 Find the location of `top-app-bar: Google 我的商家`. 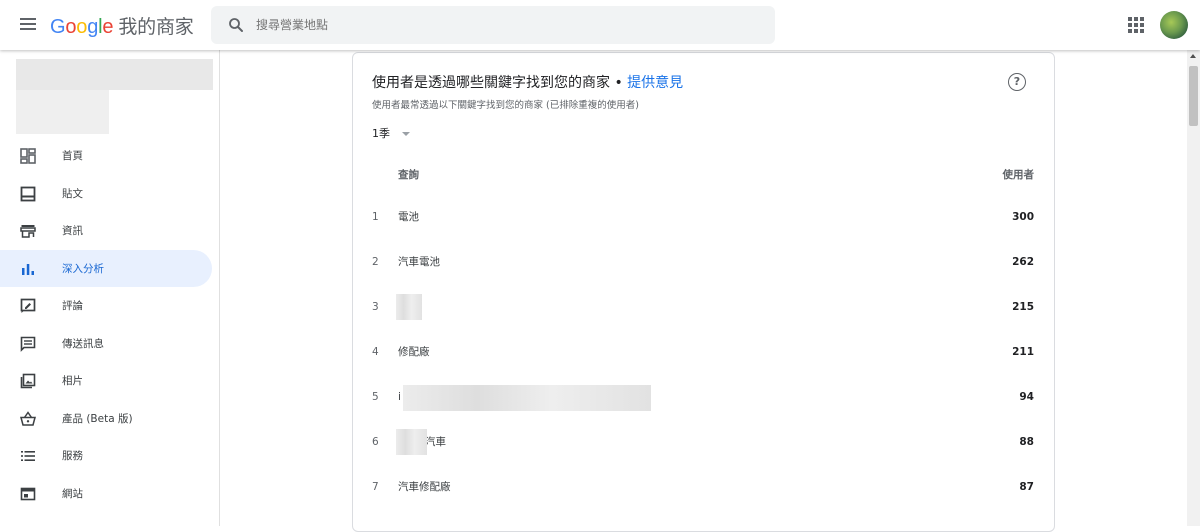

top-app-bar: Google 我的商家 is located at coordinates (600, 25).